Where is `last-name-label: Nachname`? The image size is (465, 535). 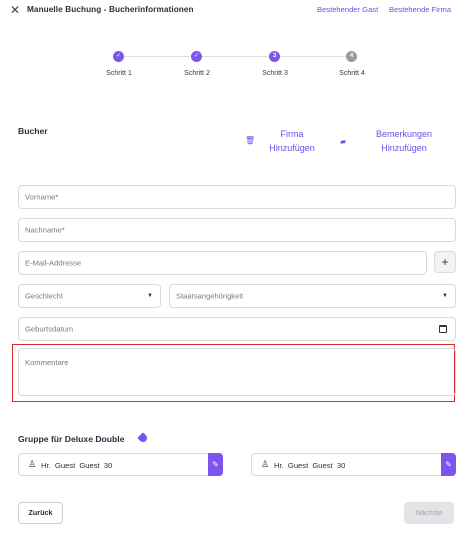
last-name-label: Nachname is located at coordinates (43, 230).